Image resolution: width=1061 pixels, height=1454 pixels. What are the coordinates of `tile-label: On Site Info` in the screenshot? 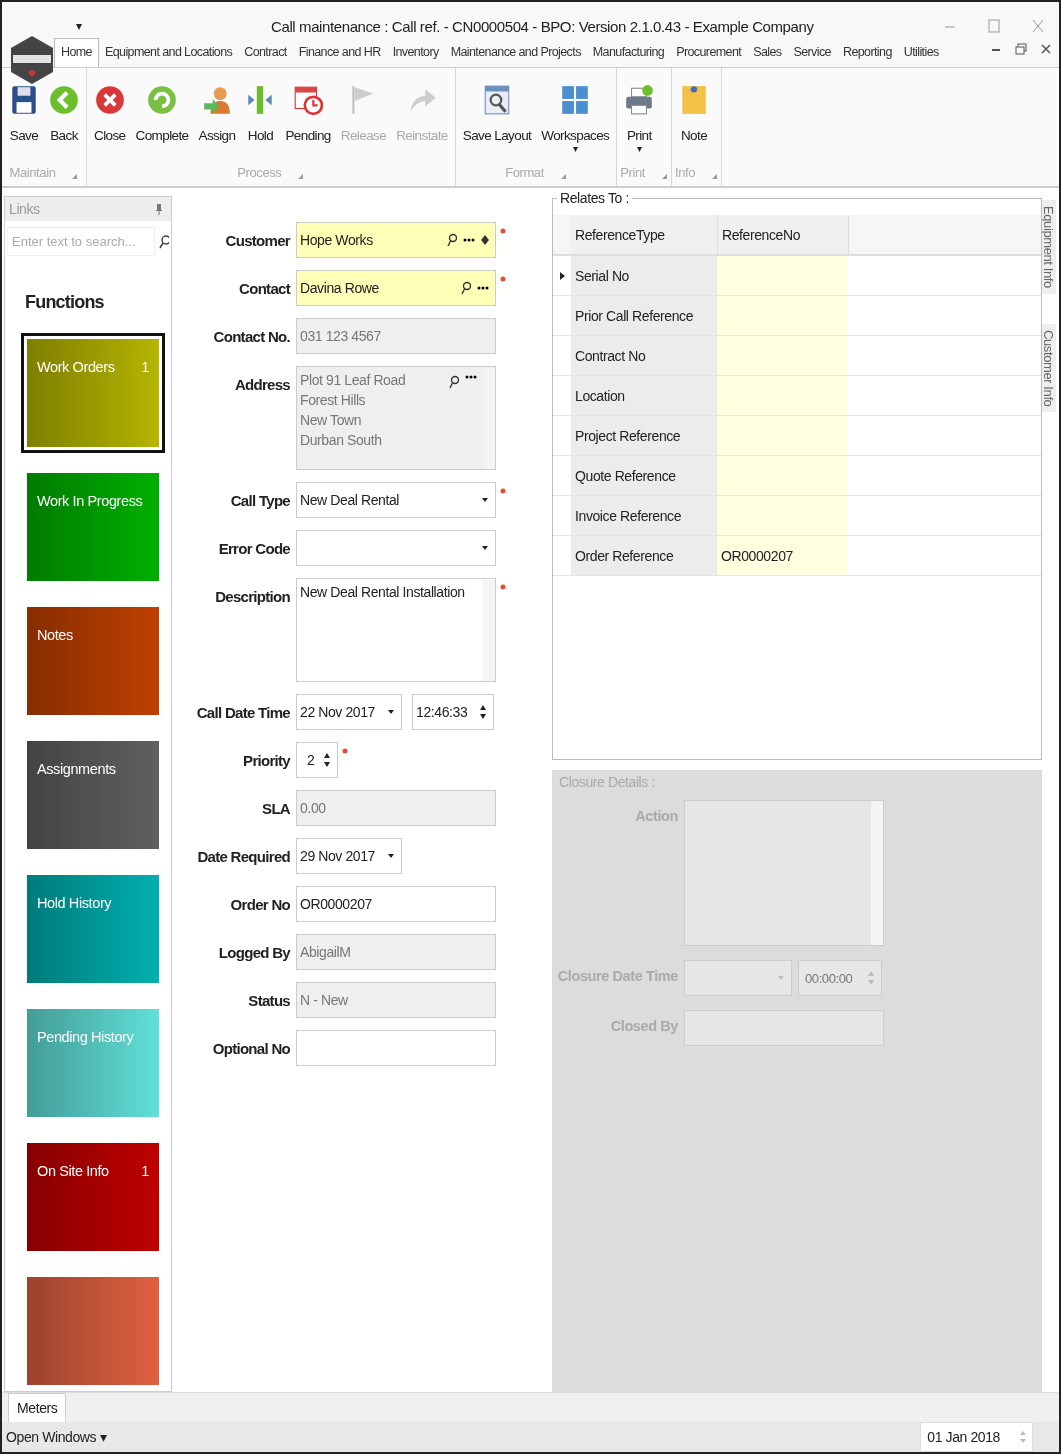 It's located at (73, 1171).